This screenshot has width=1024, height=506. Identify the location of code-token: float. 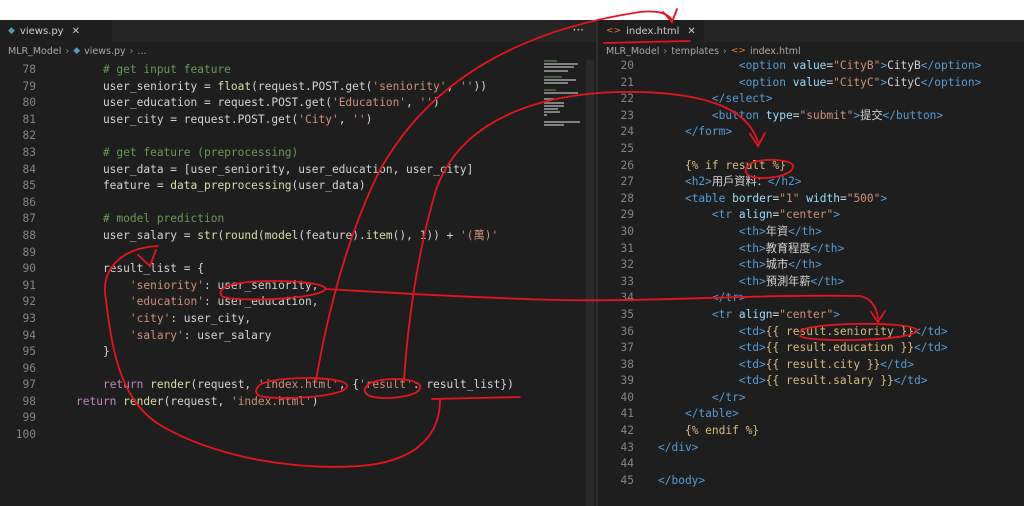
(234, 86).